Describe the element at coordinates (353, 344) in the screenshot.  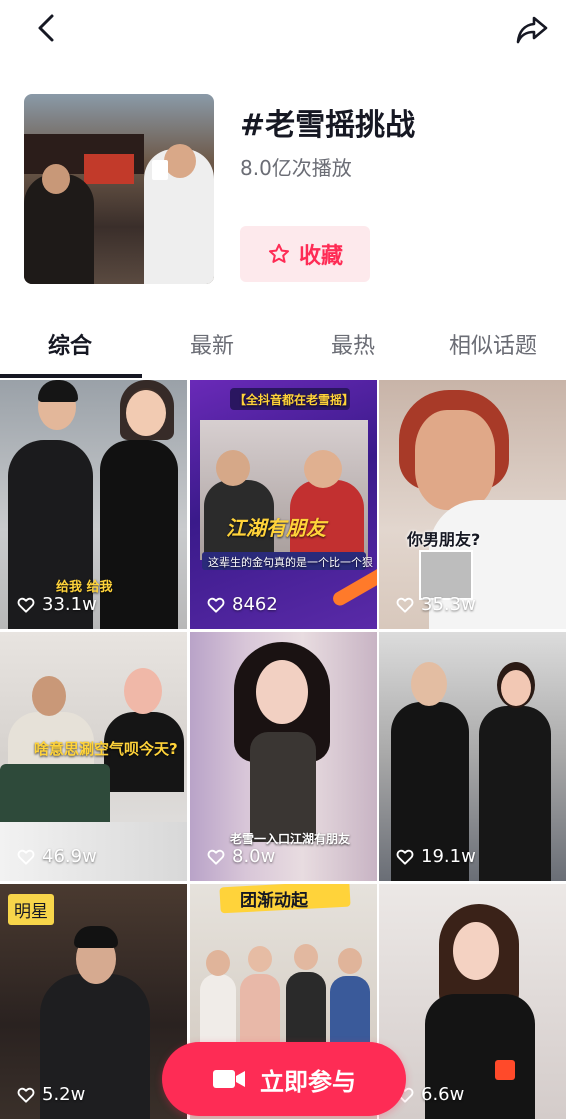
I see `tab-hottest: 最热` at that location.